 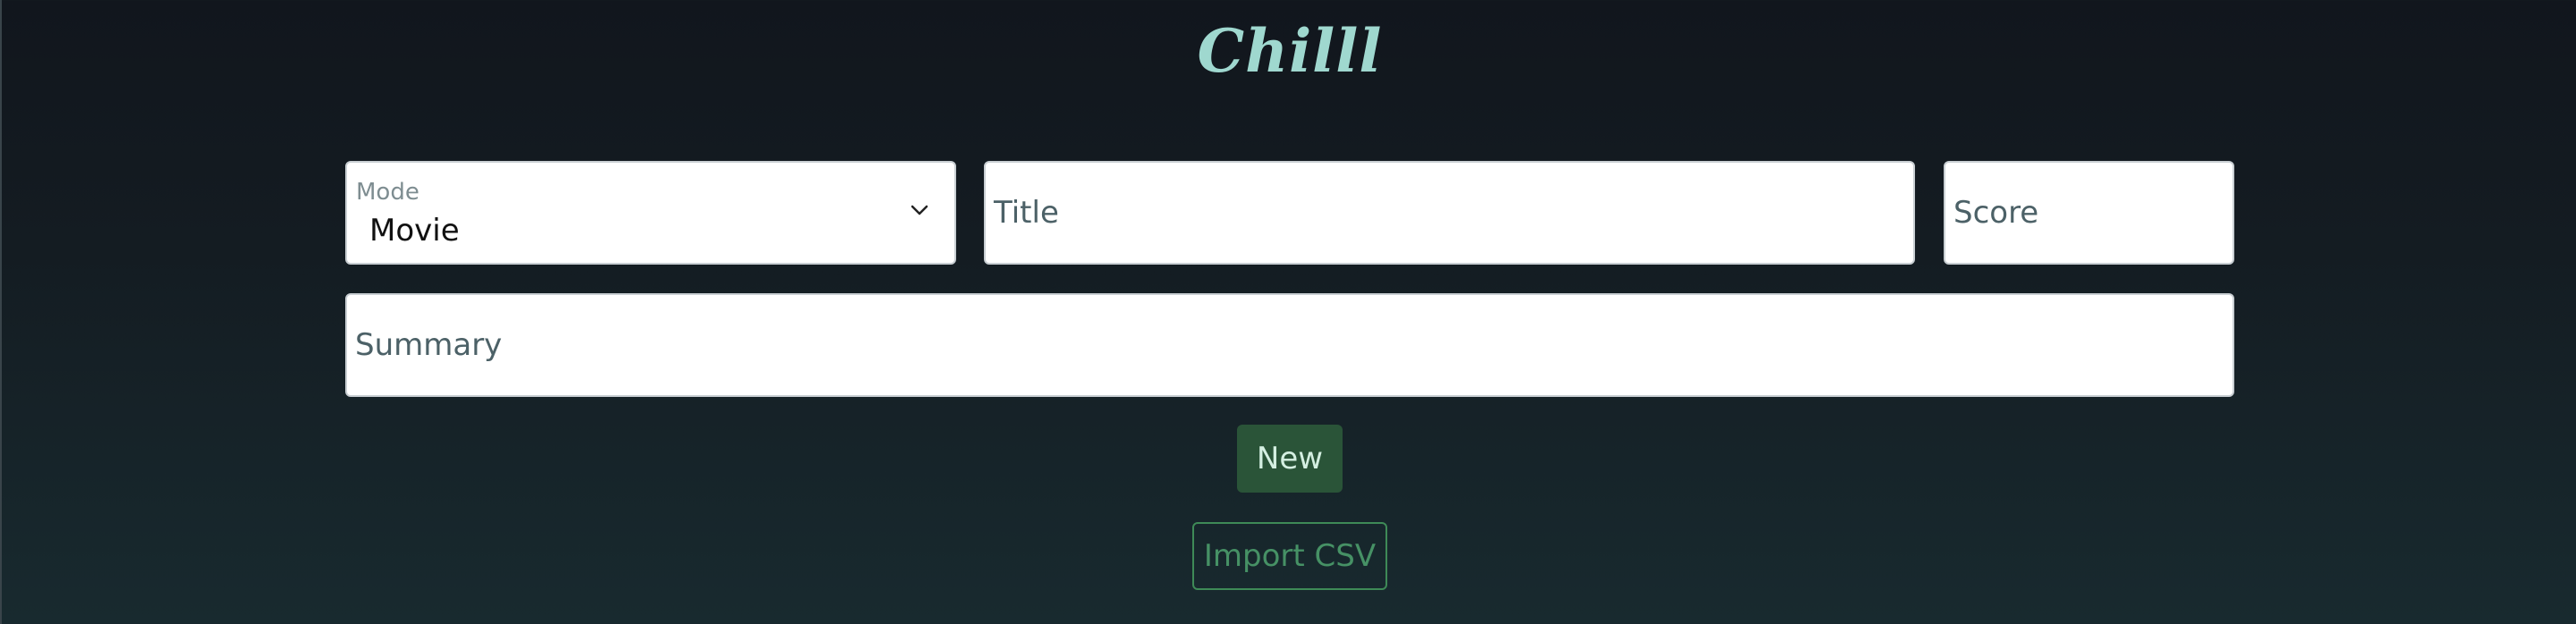 I want to click on summary-input: Summary, so click(x=1289, y=345).